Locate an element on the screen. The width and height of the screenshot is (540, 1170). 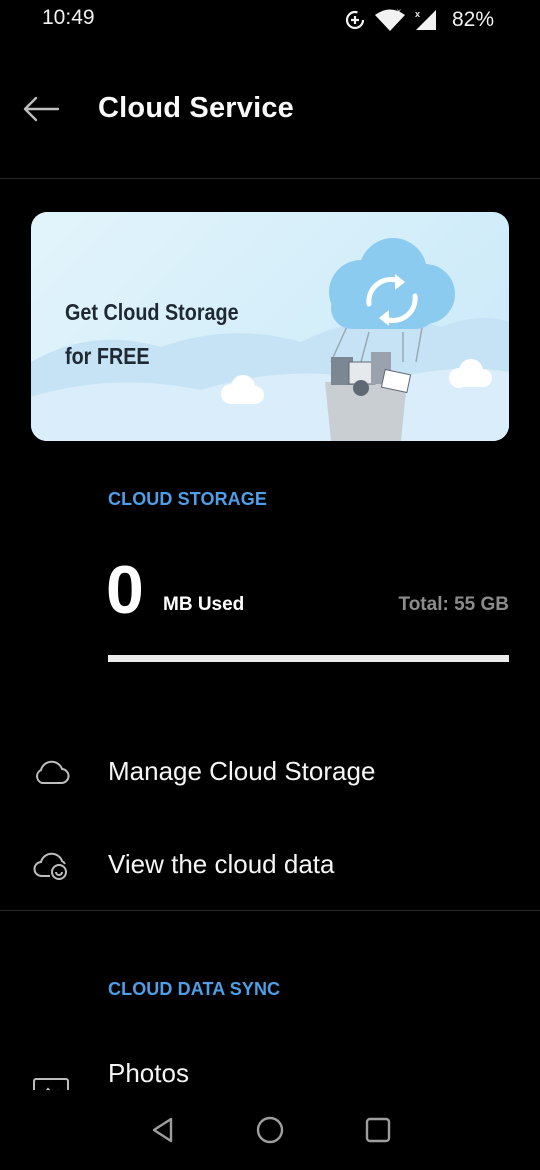
back-triangle-icon is located at coordinates (162, 1130).